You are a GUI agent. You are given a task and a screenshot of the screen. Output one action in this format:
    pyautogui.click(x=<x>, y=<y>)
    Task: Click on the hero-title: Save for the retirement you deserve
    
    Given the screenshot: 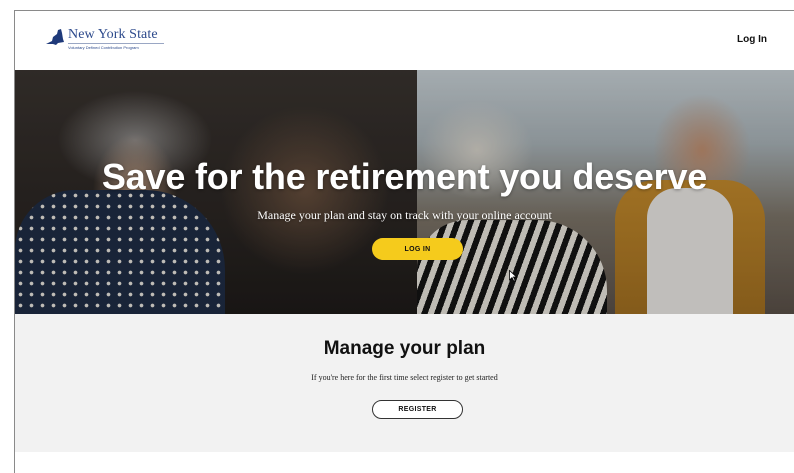 What is the action you would take?
    pyautogui.click(x=404, y=176)
    